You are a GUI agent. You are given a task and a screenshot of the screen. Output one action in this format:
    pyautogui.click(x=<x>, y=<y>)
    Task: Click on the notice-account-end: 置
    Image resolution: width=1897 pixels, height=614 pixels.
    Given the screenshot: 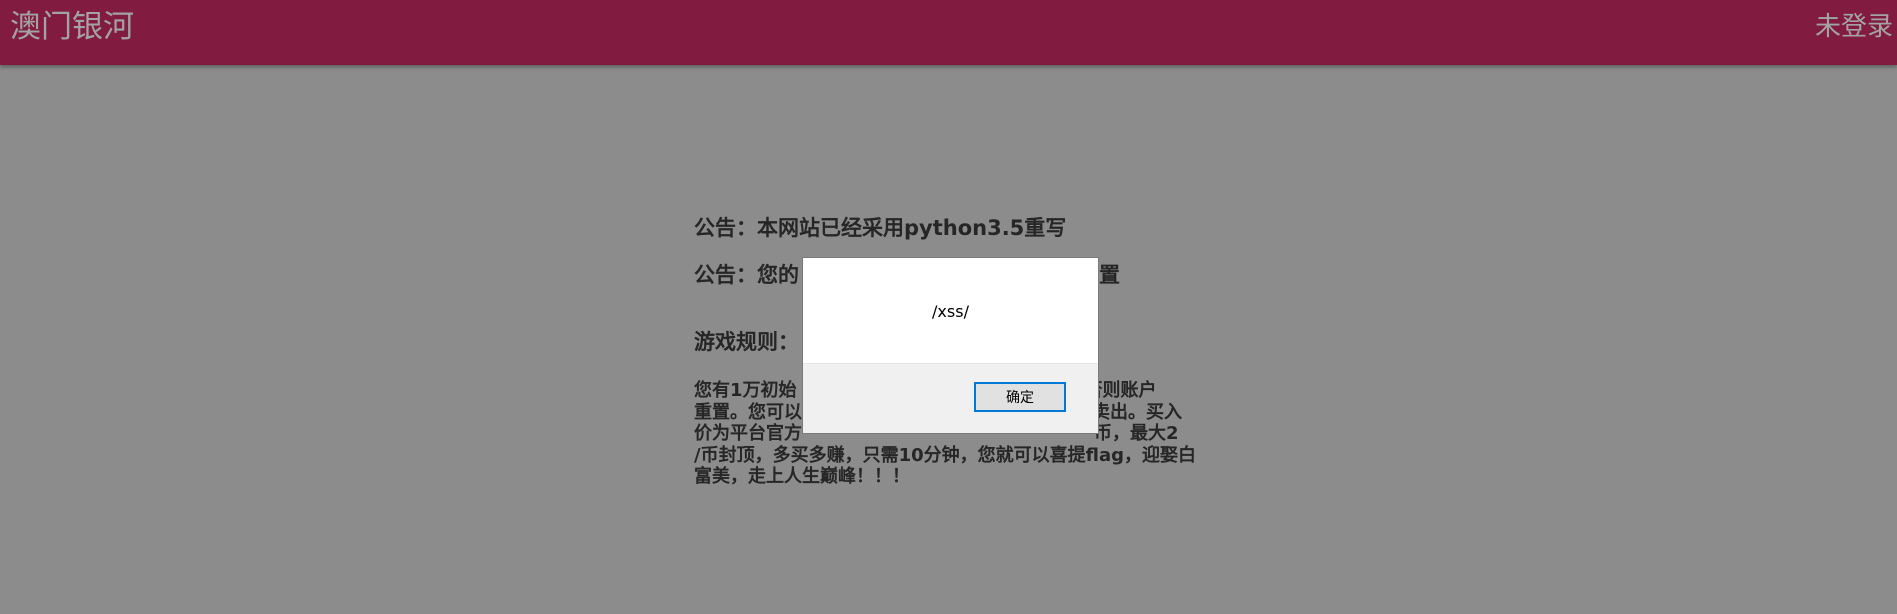 What is the action you would take?
    pyautogui.click(x=1109, y=275)
    